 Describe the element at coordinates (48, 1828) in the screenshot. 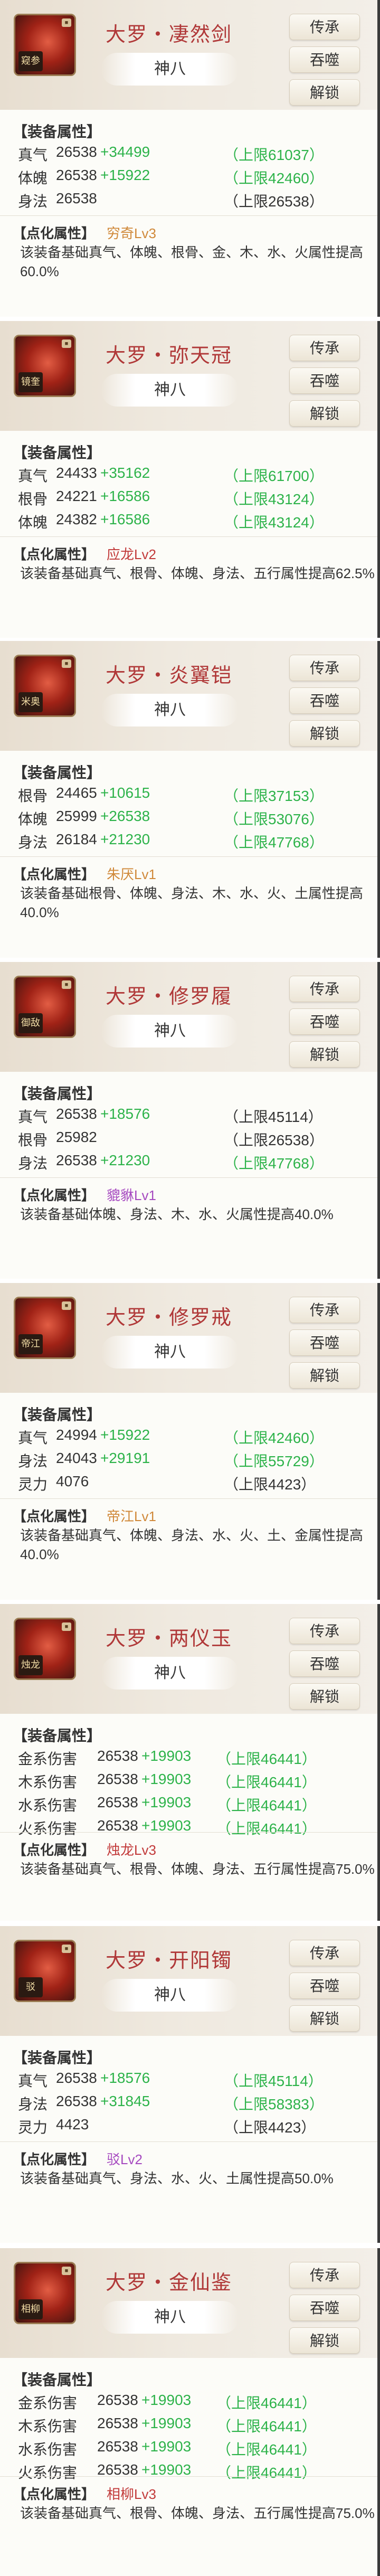

I see `attr-name: 火系伤害` at that location.